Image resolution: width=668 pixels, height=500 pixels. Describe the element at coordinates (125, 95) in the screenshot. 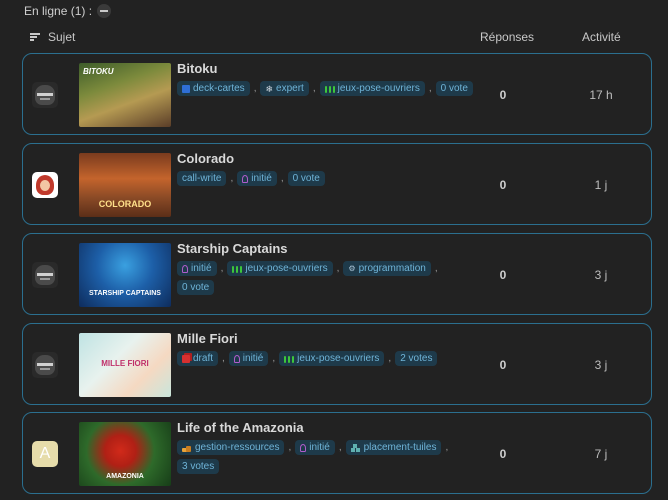

I see `topic-thumbnail: BITOKU` at that location.